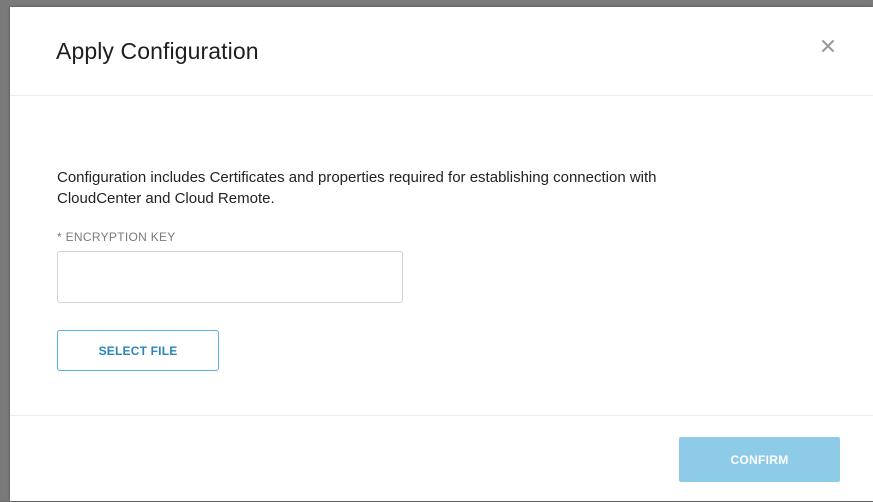 Image resolution: width=873 pixels, height=502 pixels. Describe the element at coordinates (230, 277) in the screenshot. I see `encryption-key-input` at that location.